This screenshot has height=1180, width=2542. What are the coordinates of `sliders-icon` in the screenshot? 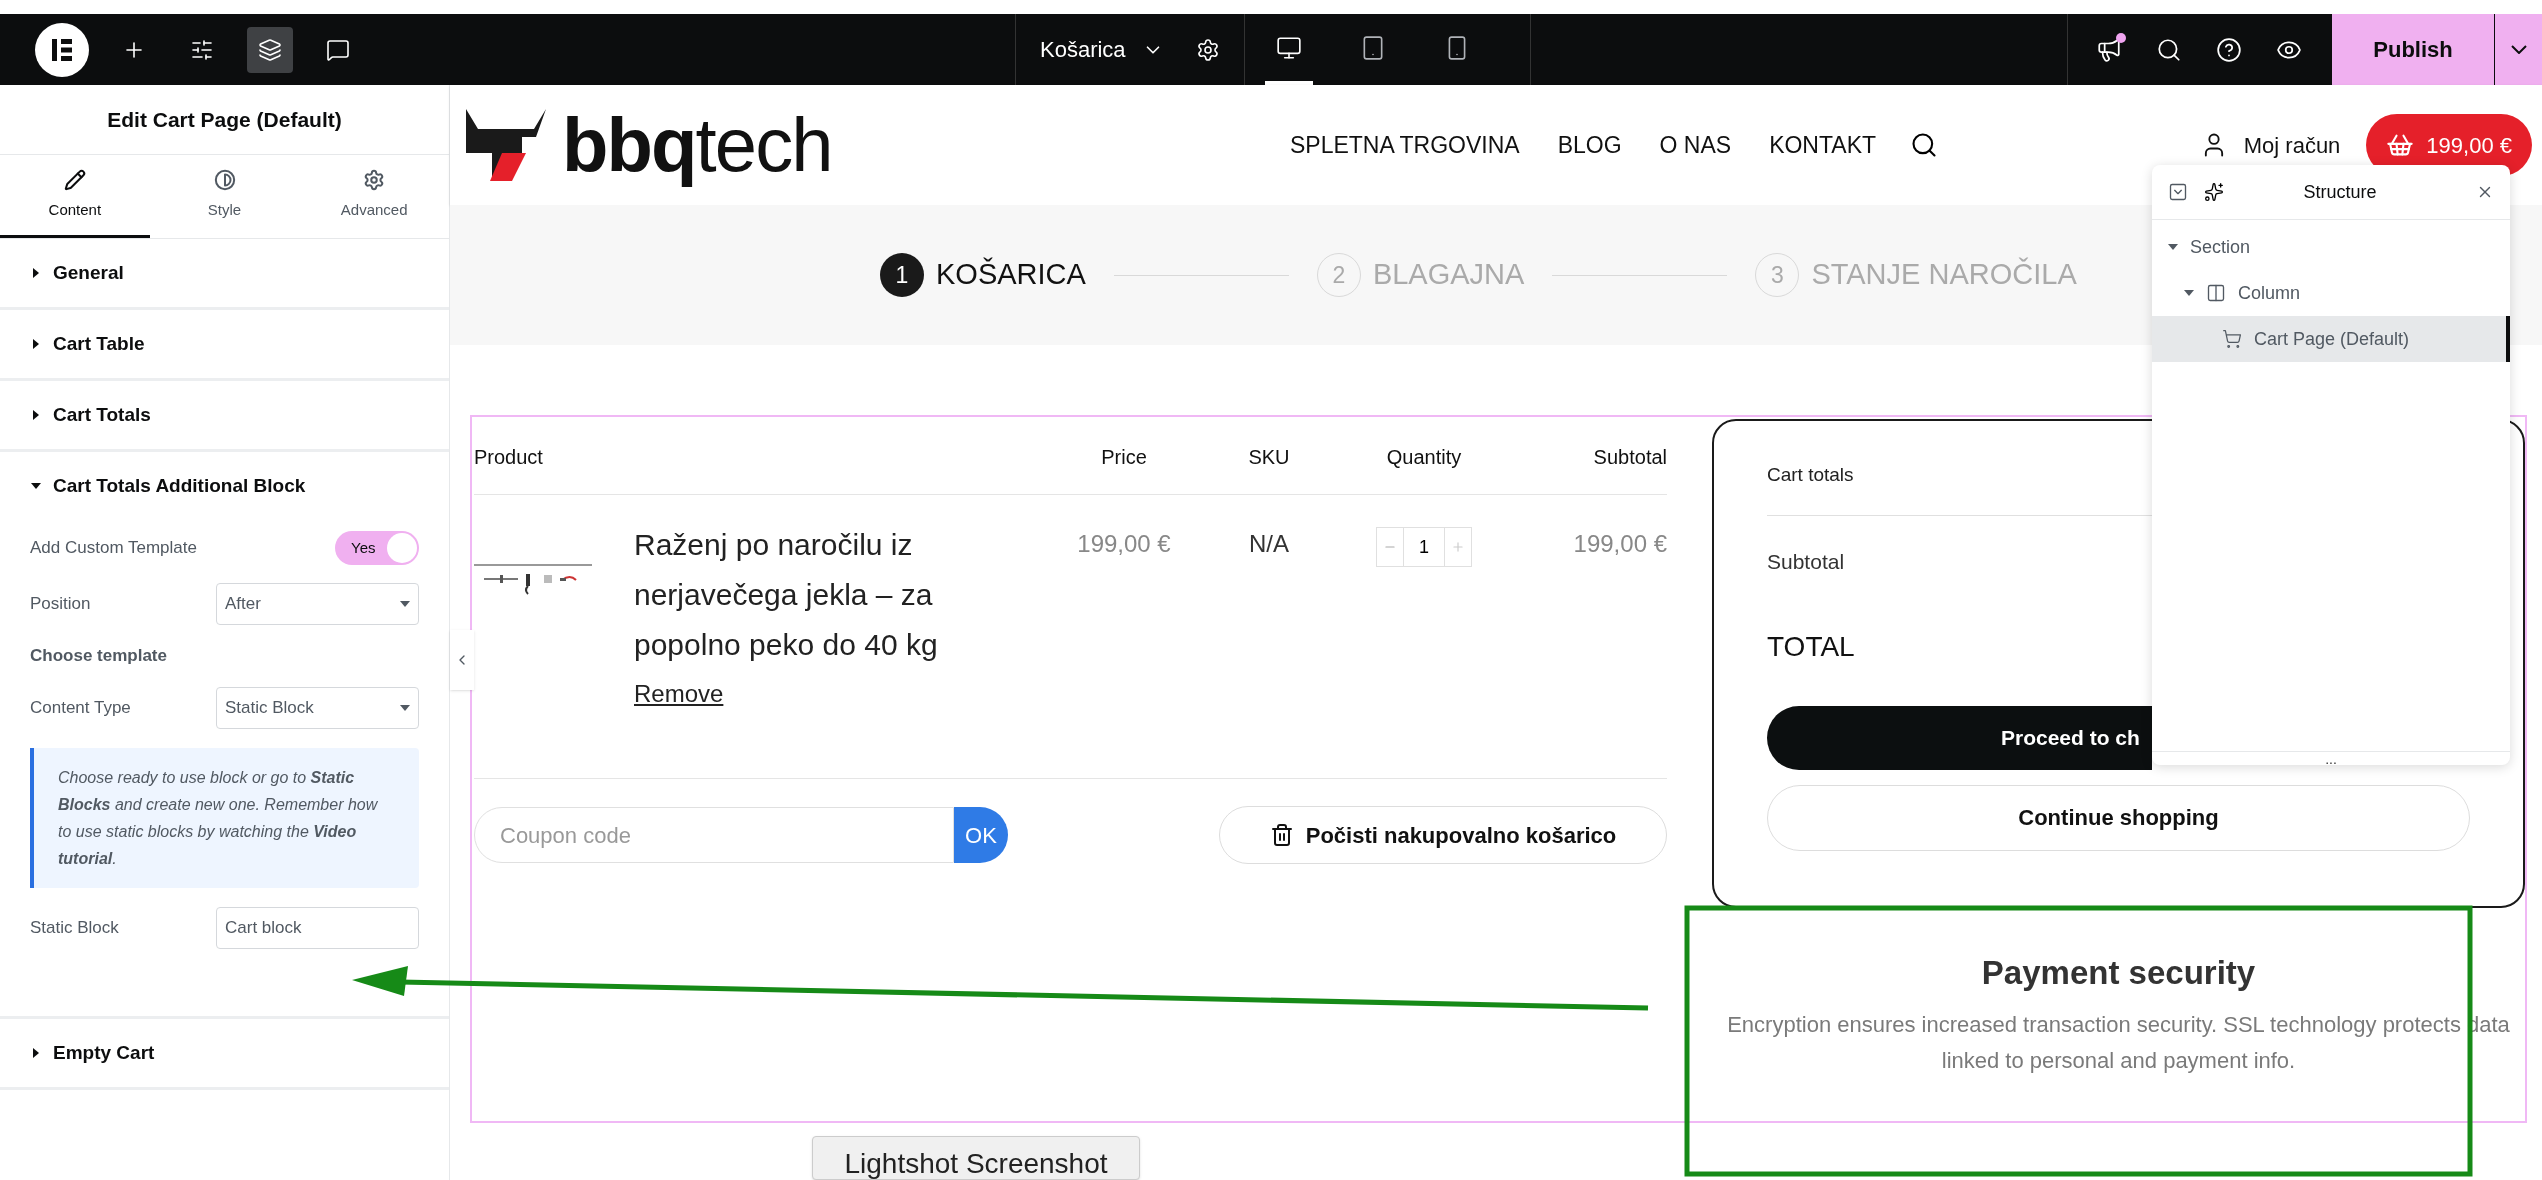 It's located at (202, 49).